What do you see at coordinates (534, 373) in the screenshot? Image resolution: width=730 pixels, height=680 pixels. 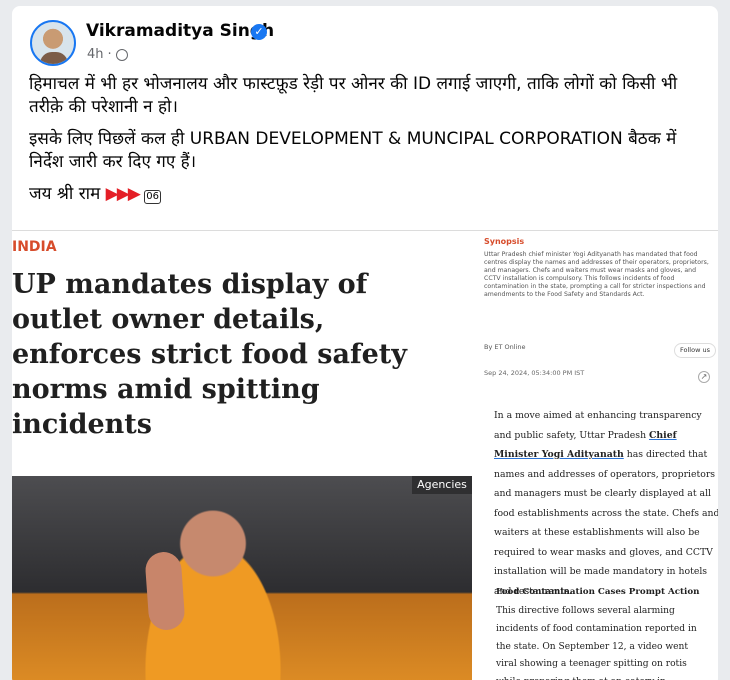 I see `article-date: Sep 24, 2024, 05:34:00 PM IST` at bounding box center [534, 373].